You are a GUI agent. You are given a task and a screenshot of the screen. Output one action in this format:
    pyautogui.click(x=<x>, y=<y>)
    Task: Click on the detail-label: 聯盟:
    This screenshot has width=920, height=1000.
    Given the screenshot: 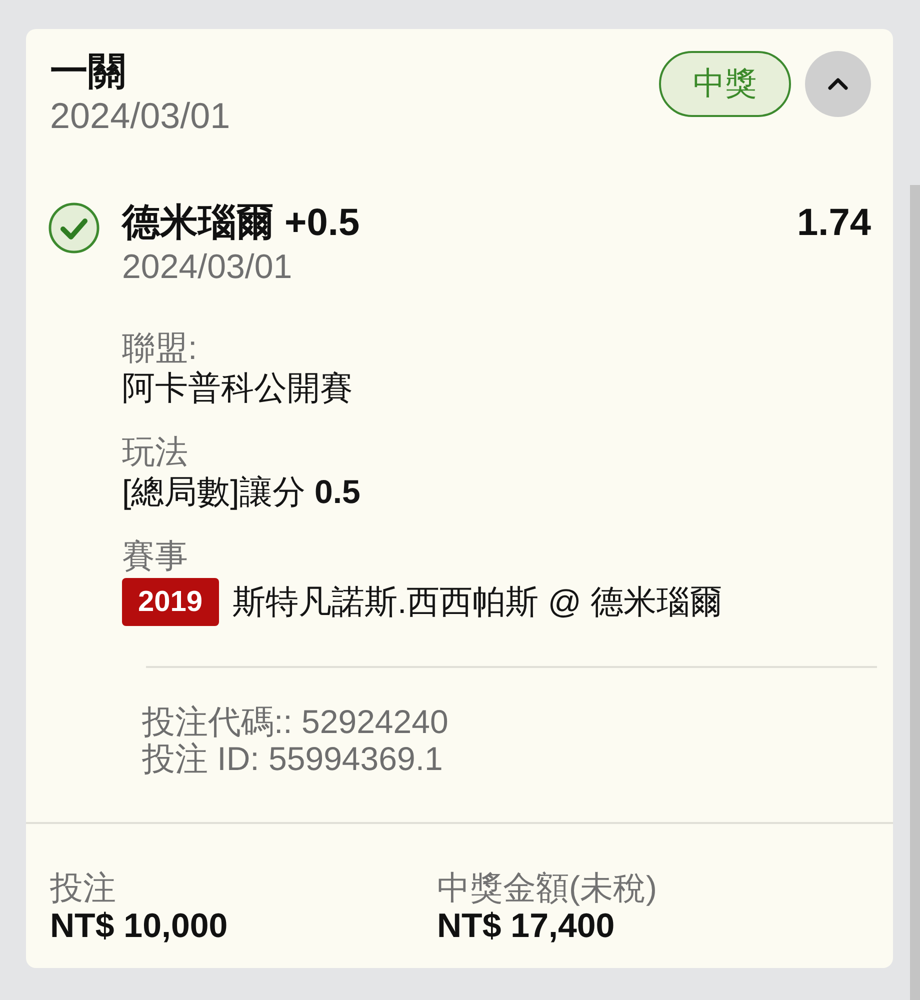 What is the action you would take?
    pyautogui.click(x=160, y=348)
    